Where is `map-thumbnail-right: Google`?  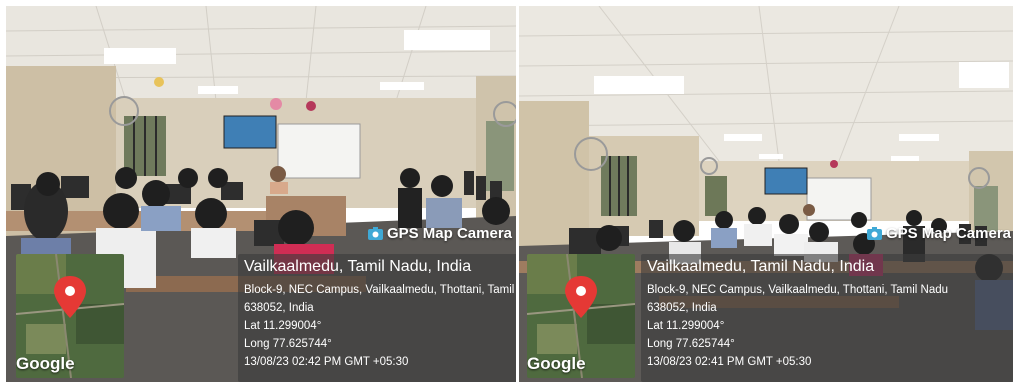 map-thumbnail-right: Google is located at coordinates (581, 316).